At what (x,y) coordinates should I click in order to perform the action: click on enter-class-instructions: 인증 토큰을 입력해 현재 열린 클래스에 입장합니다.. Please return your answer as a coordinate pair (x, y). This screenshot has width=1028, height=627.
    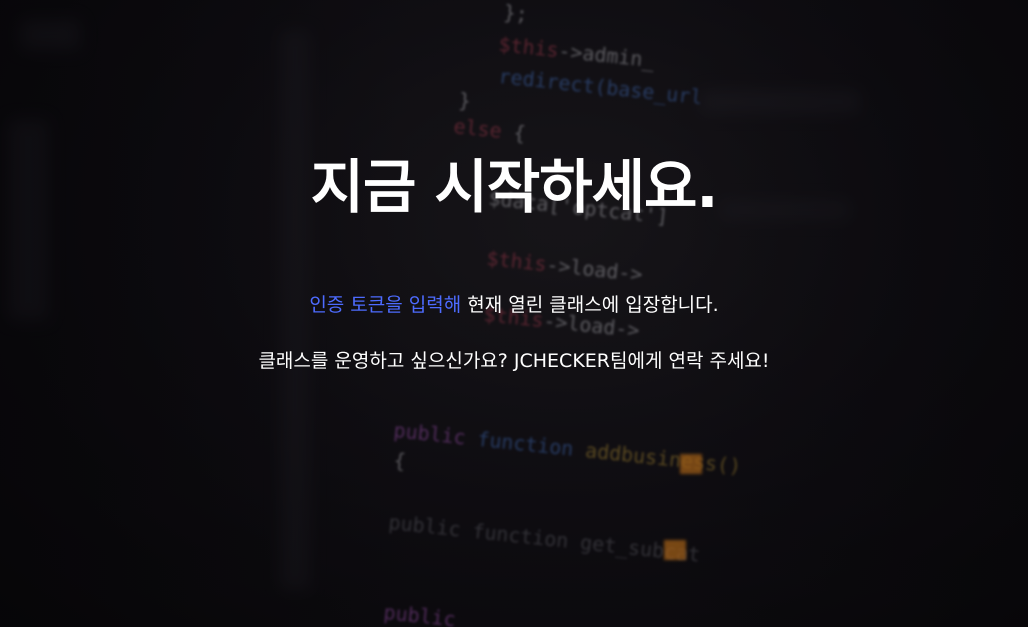
    Looking at the image, I should click on (514, 303).